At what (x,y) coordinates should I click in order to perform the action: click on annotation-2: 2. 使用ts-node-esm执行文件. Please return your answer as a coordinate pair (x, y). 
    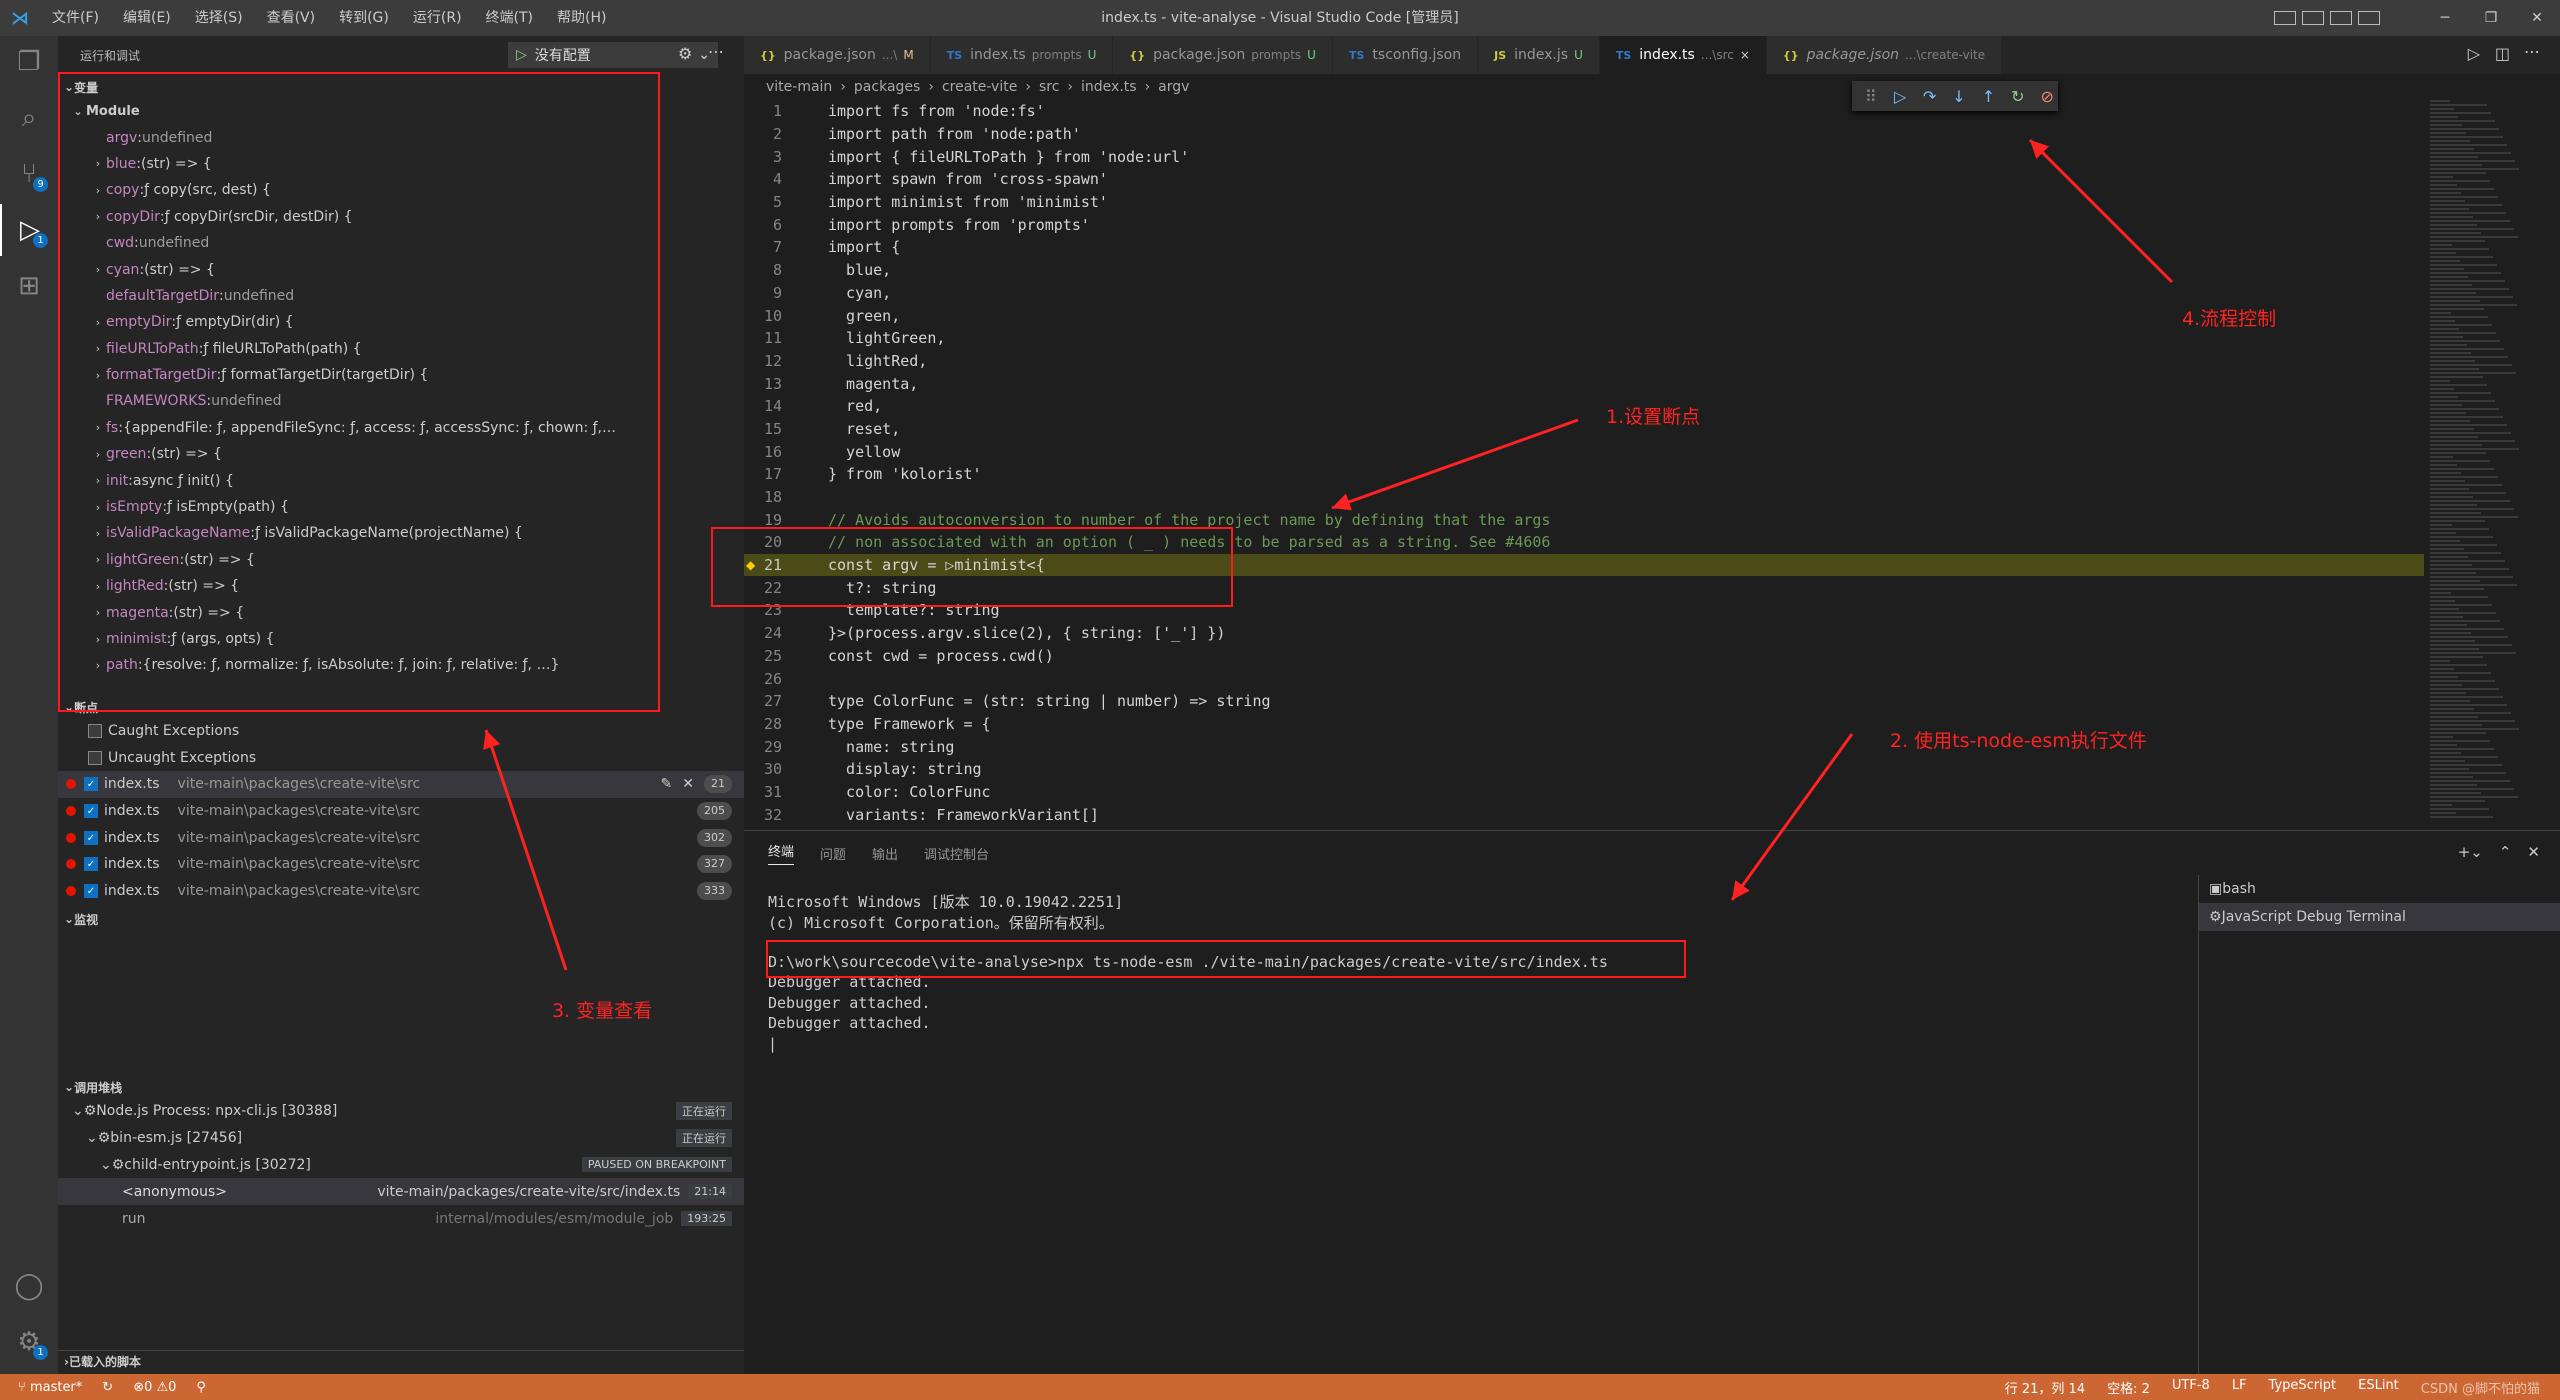
    Looking at the image, I should click on (2018, 741).